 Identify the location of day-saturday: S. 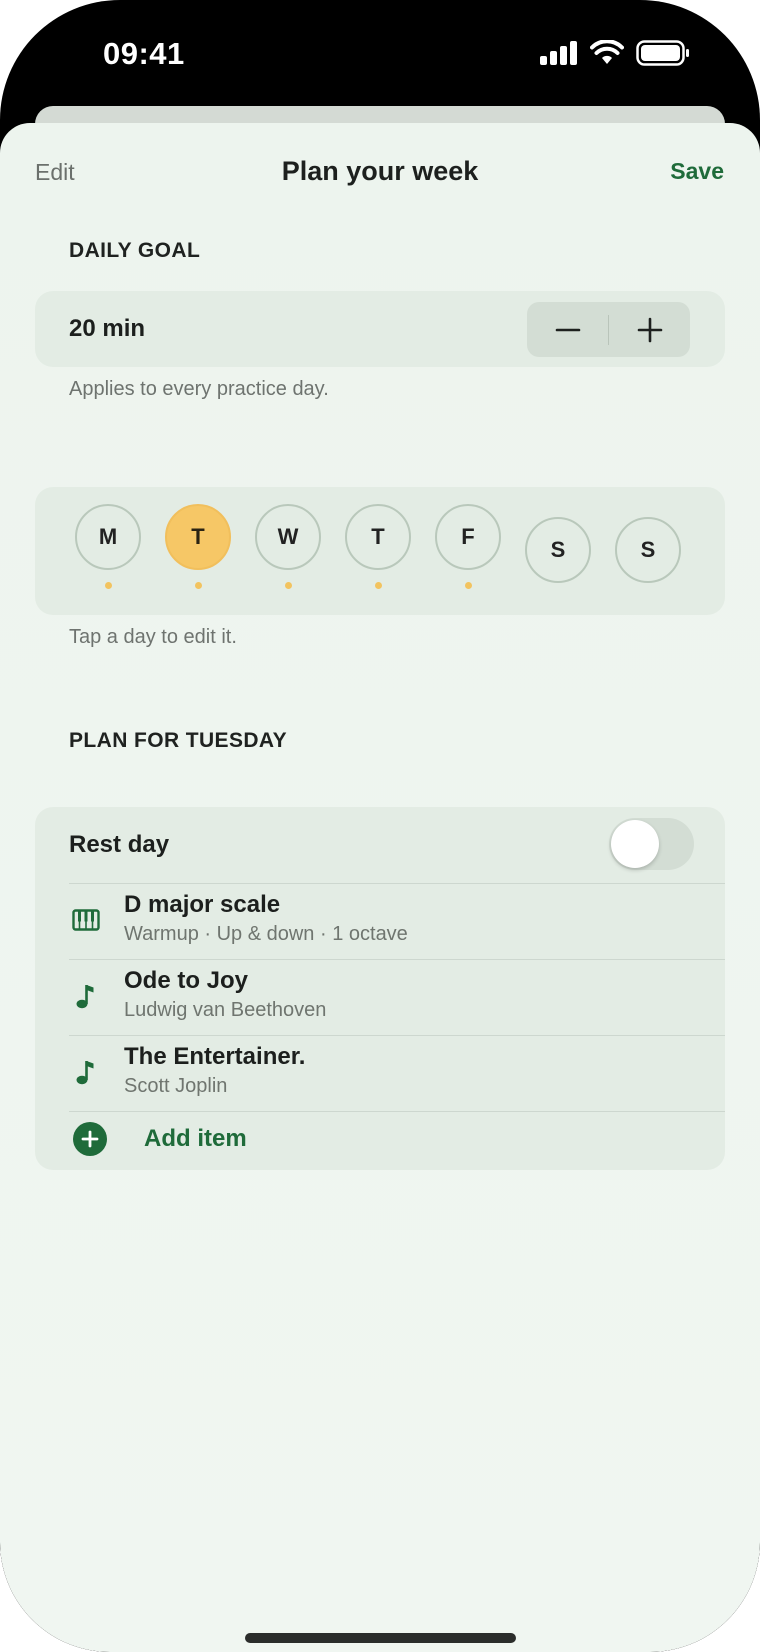
(558, 550).